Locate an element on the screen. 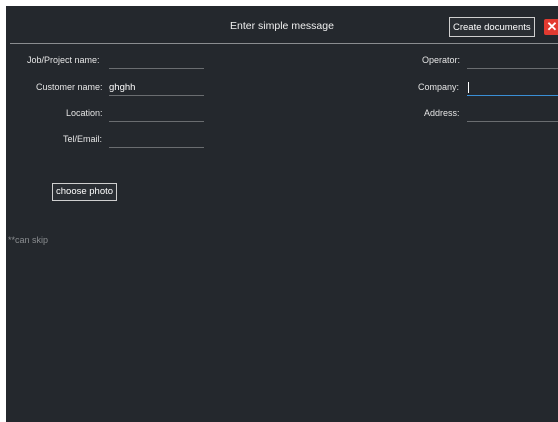  customer-name-field: ghghh is located at coordinates (156, 88).